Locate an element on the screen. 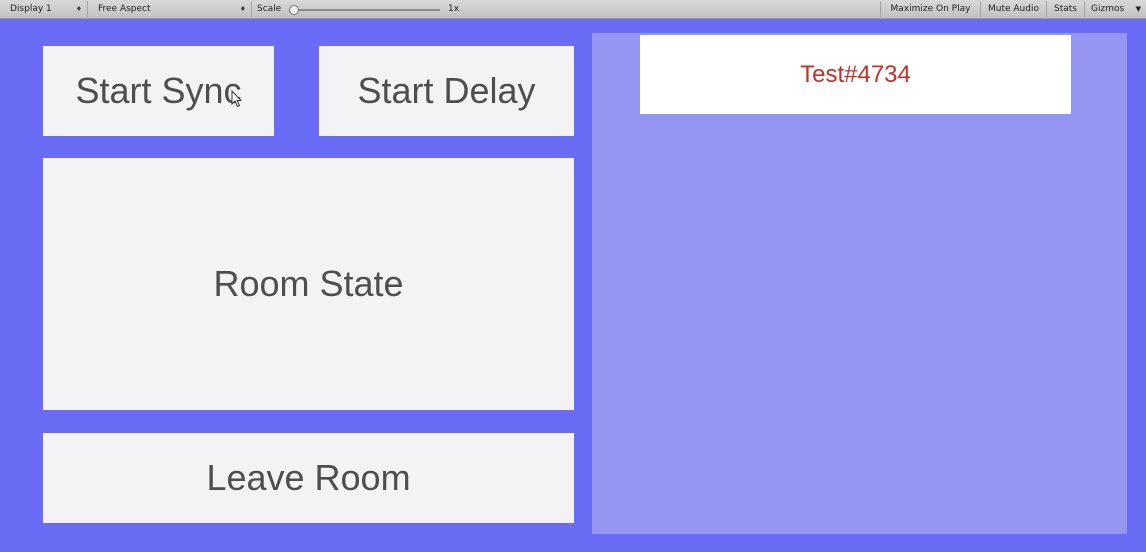 The width and height of the screenshot is (1146, 552). dropdown-arrow-icon: ▼ is located at coordinates (1138, 9).